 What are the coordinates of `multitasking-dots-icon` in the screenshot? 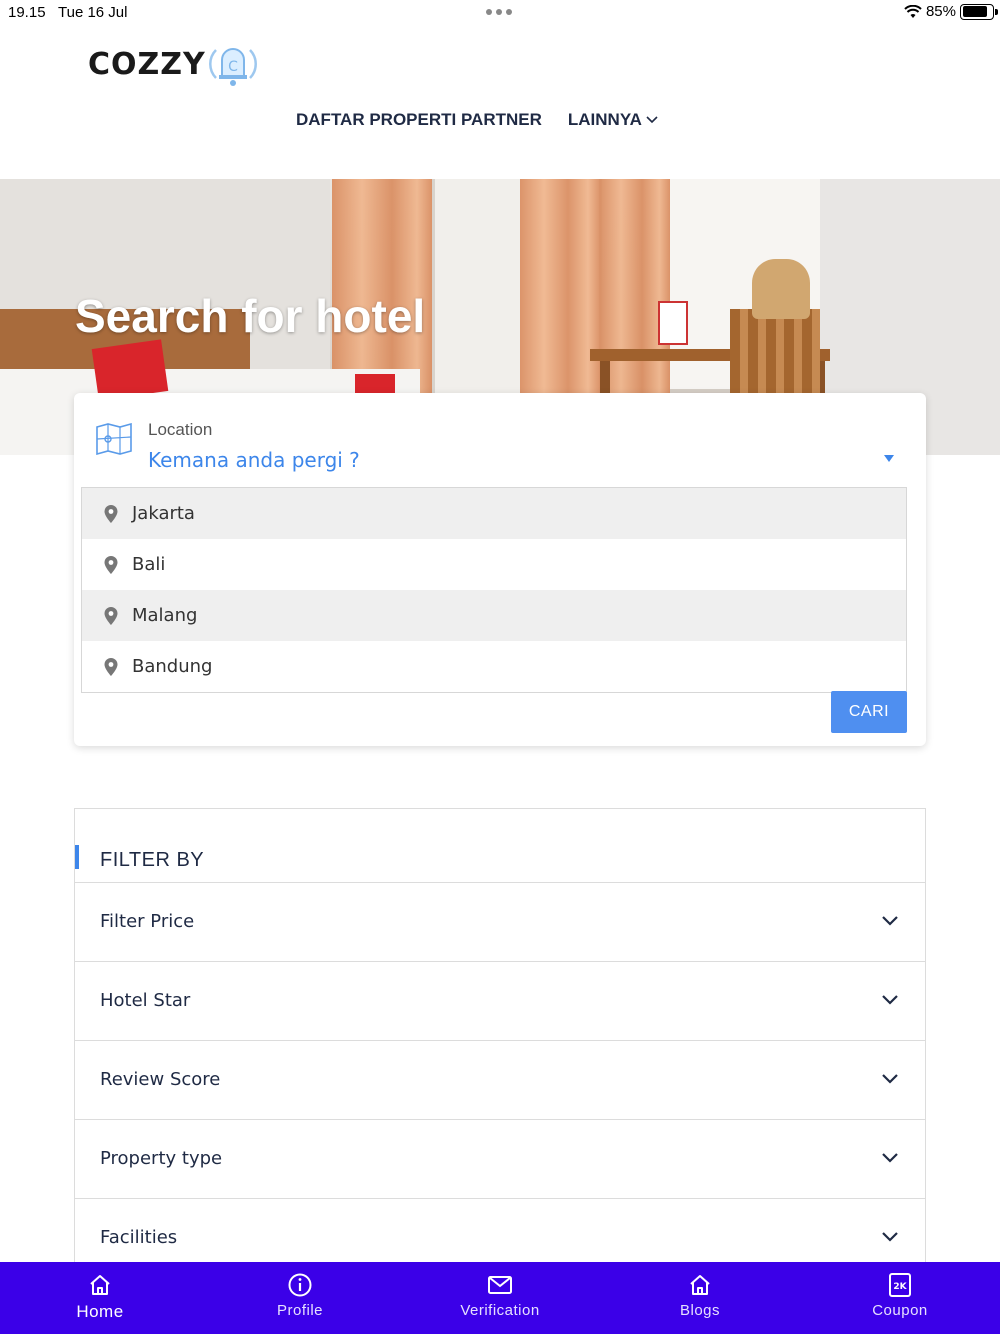 It's located at (499, 12).